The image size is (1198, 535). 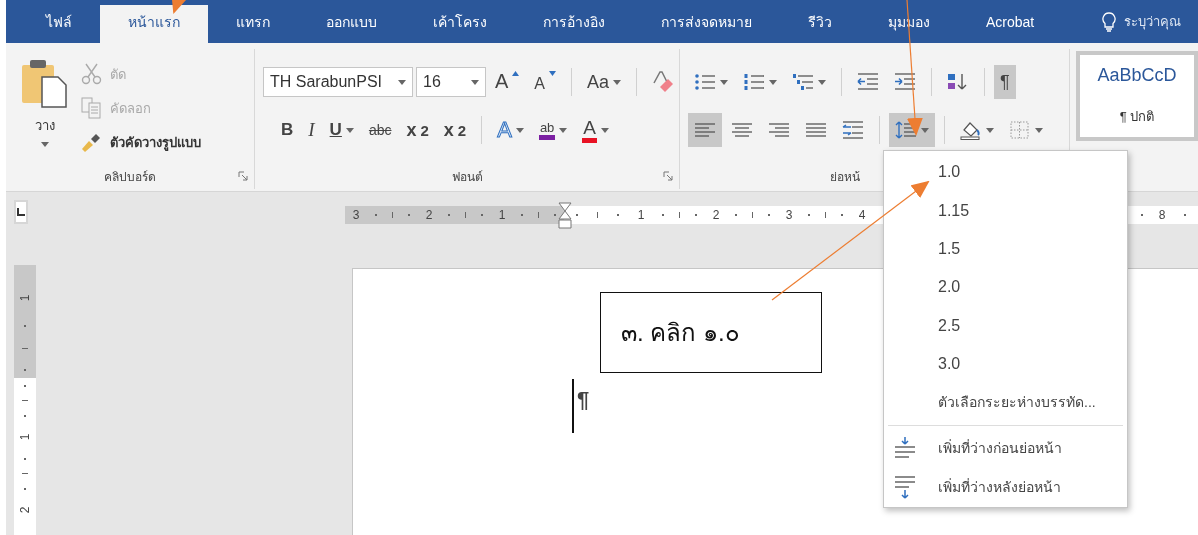 What do you see at coordinates (154, 24) in the screenshot?
I see `ribbon-tab: หน้าแรก` at bounding box center [154, 24].